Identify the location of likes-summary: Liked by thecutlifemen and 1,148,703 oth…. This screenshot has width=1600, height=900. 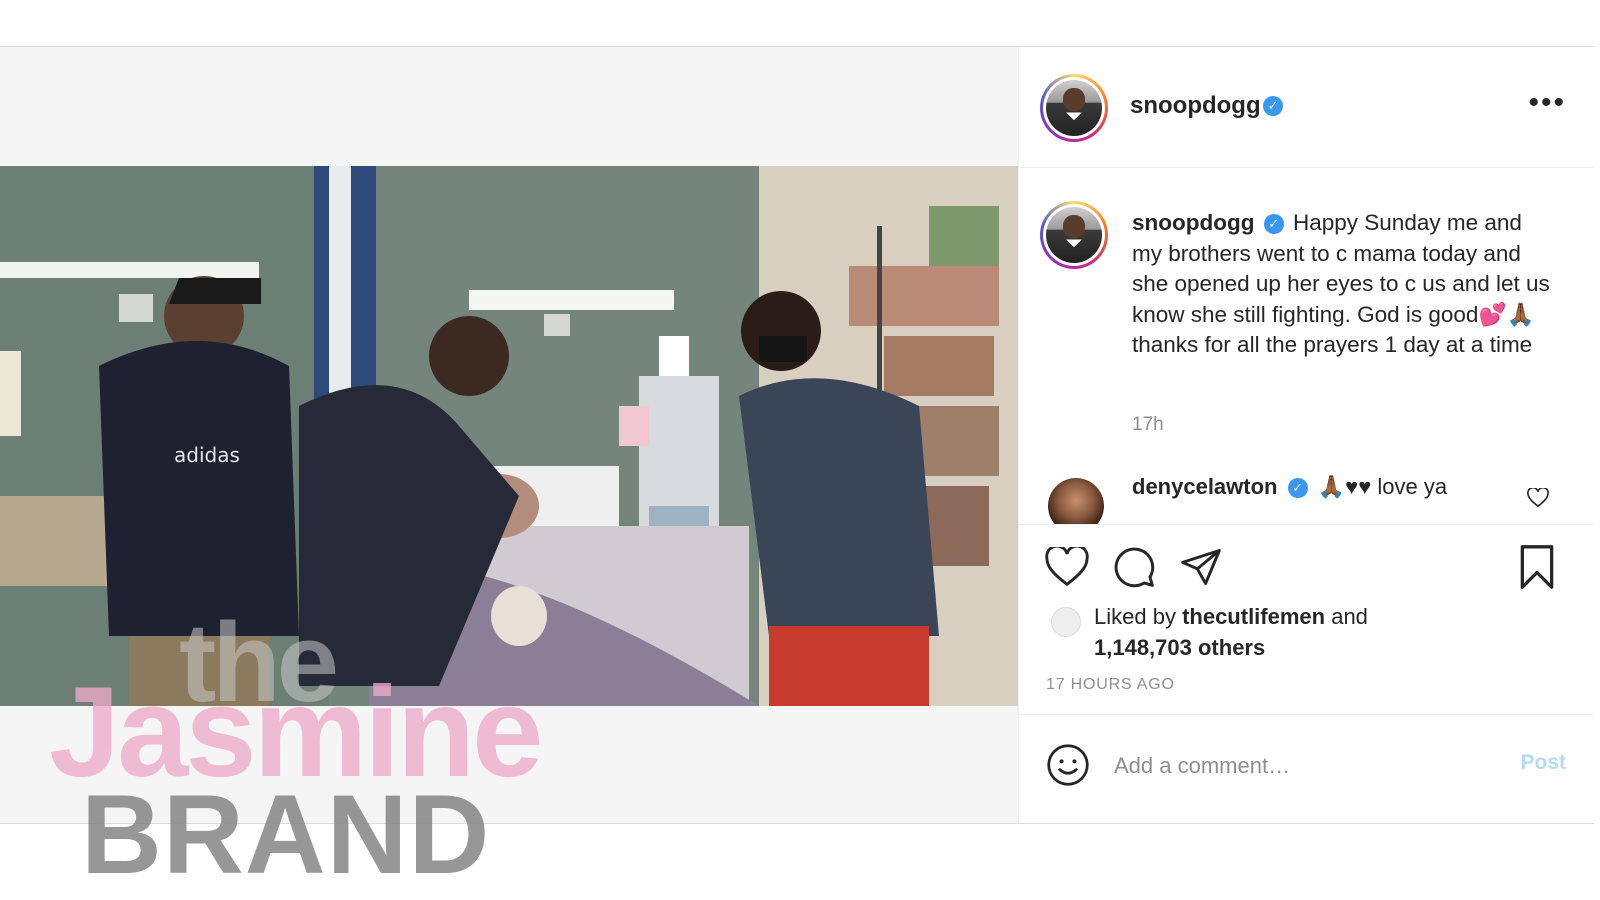
(1231, 632).